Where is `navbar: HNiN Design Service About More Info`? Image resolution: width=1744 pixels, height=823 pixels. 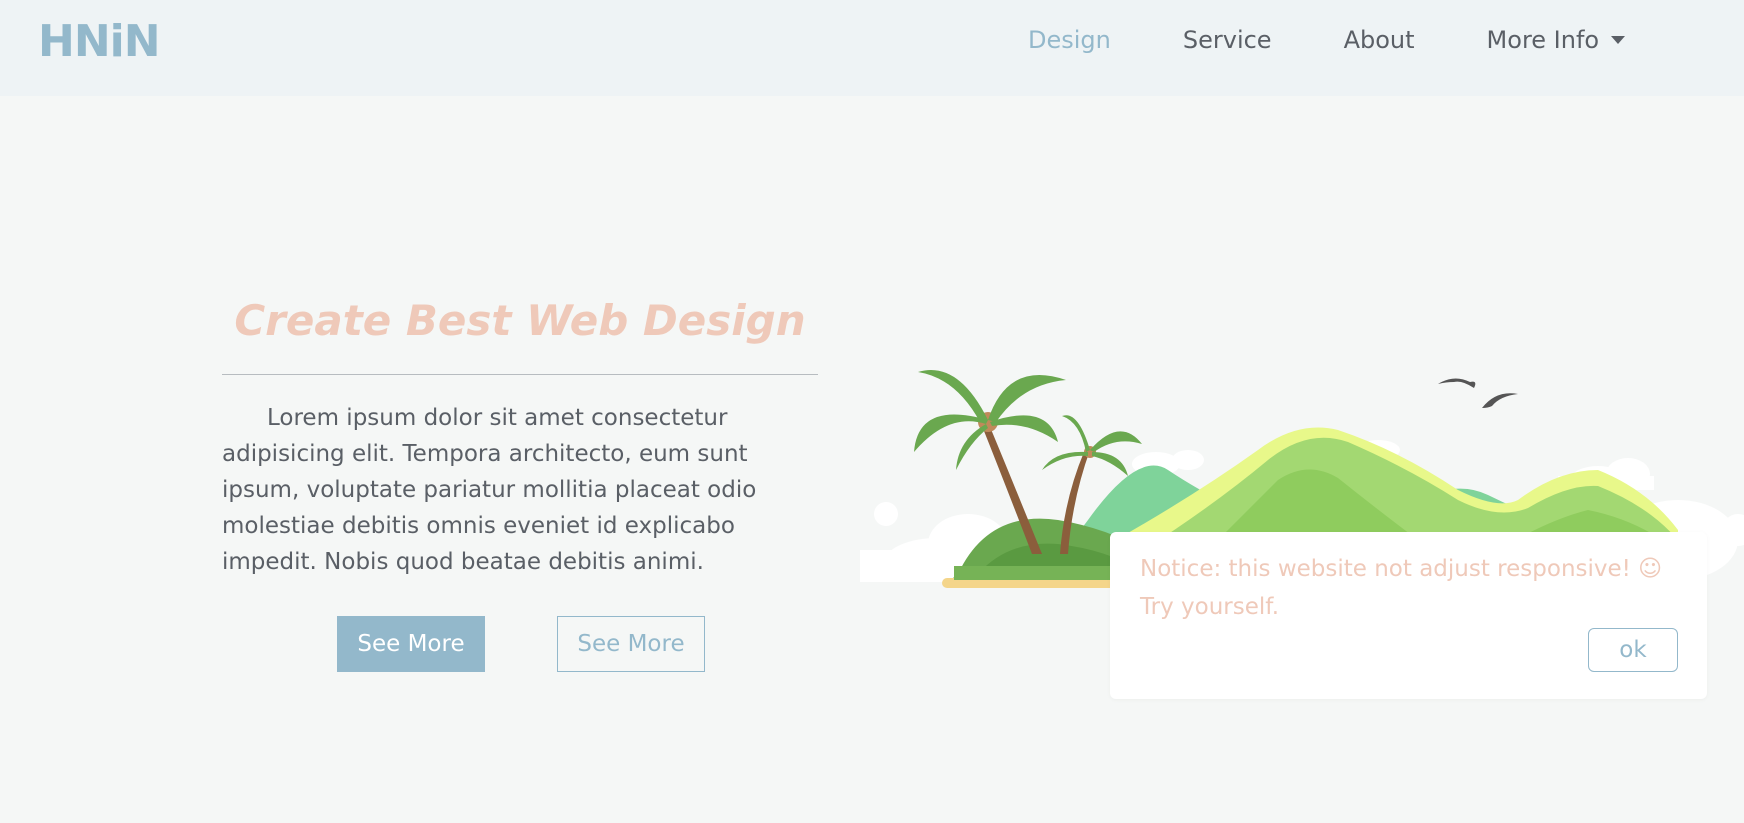 navbar: HNiN Design Service About More Info is located at coordinates (872, 48).